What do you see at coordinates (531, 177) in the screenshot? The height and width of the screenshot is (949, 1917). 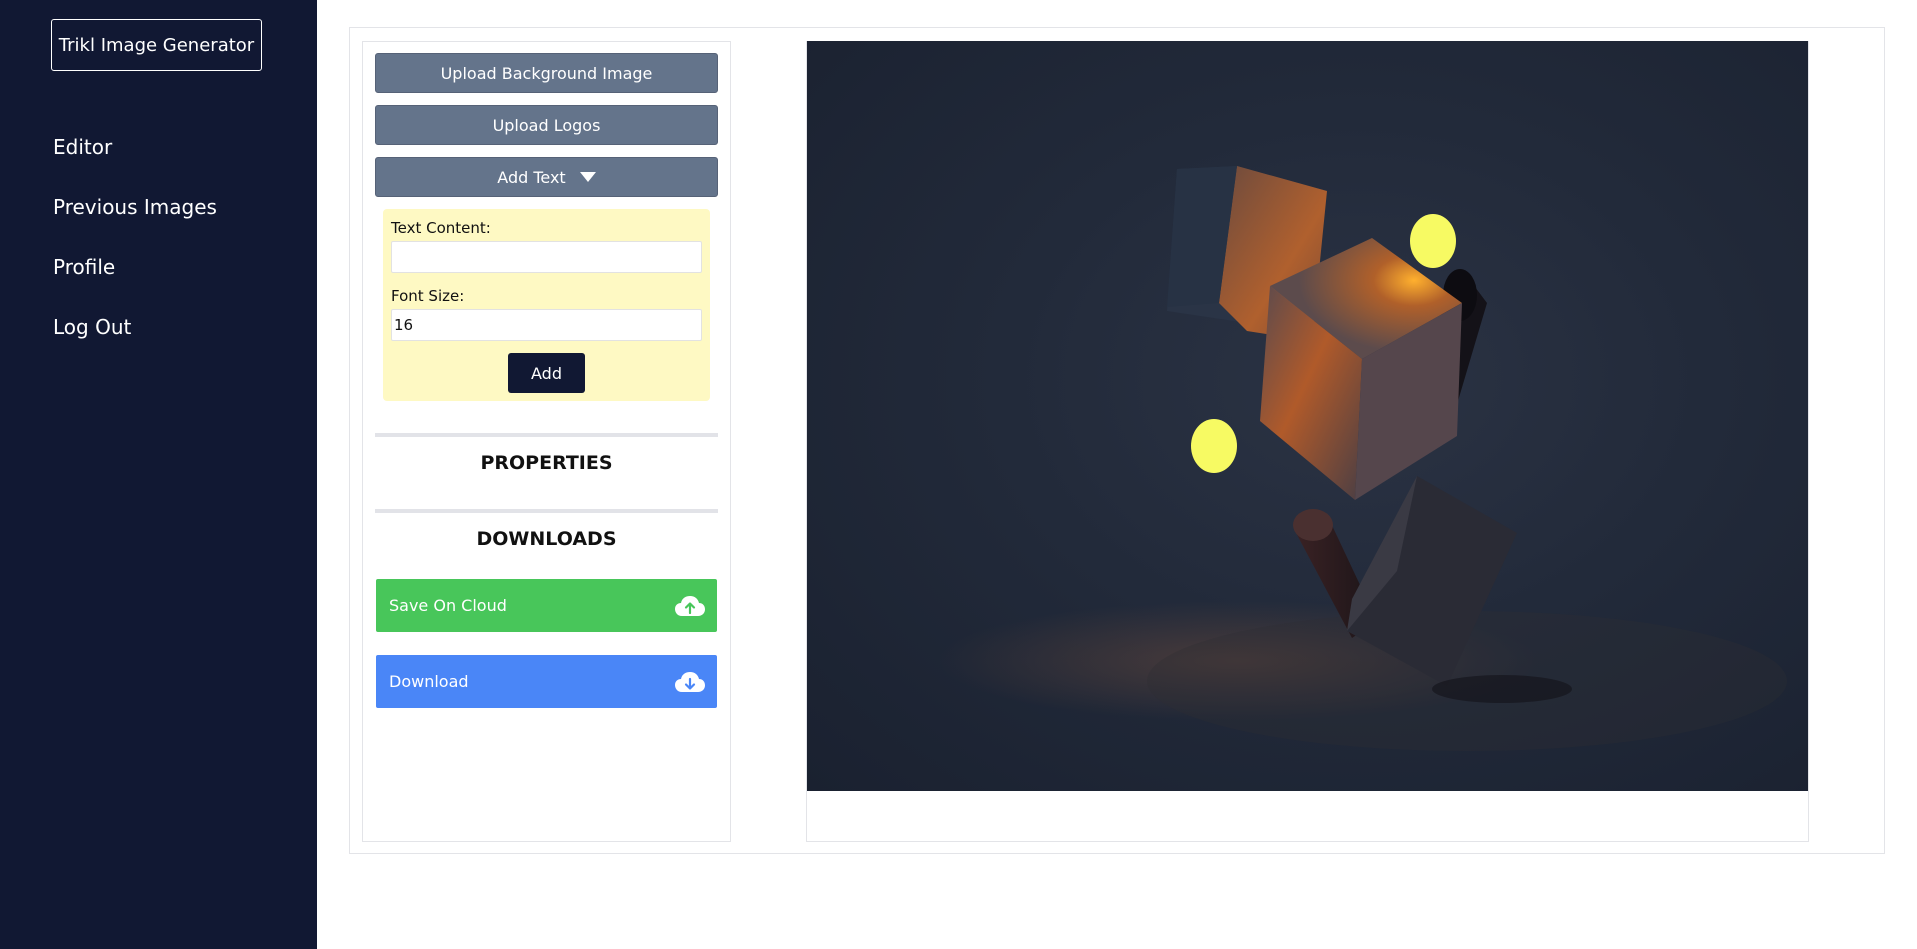 I see `add-text-label: Add Text` at bounding box center [531, 177].